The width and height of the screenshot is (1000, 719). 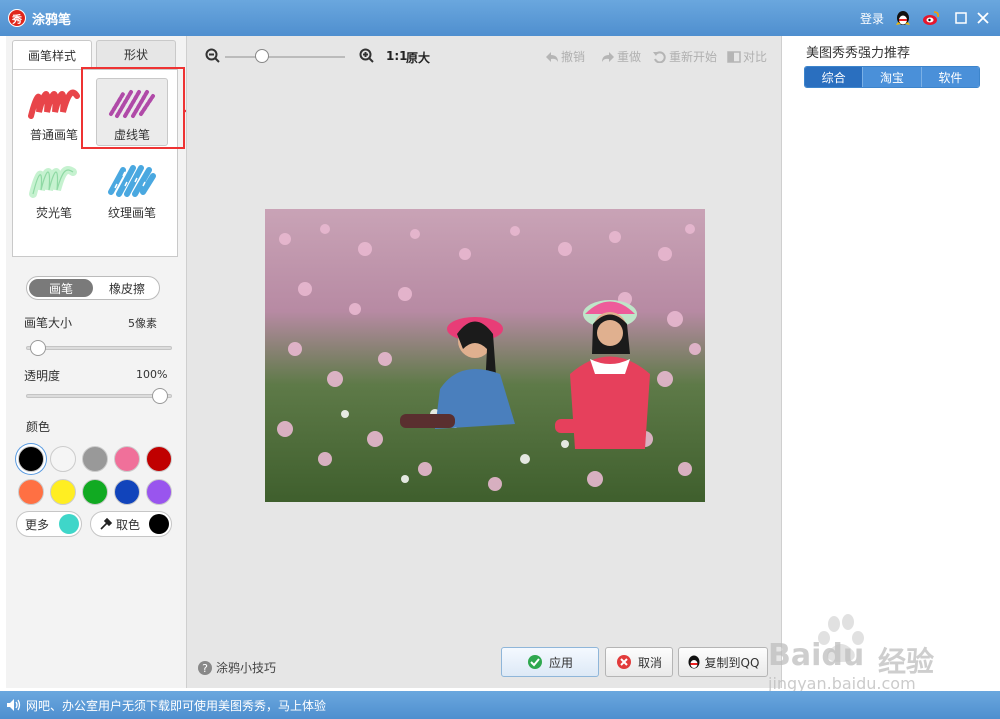 What do you see at coordinates (834, 77) in the screenshot?
I see `tab-general: 综合` at bounding box center [834, 77].